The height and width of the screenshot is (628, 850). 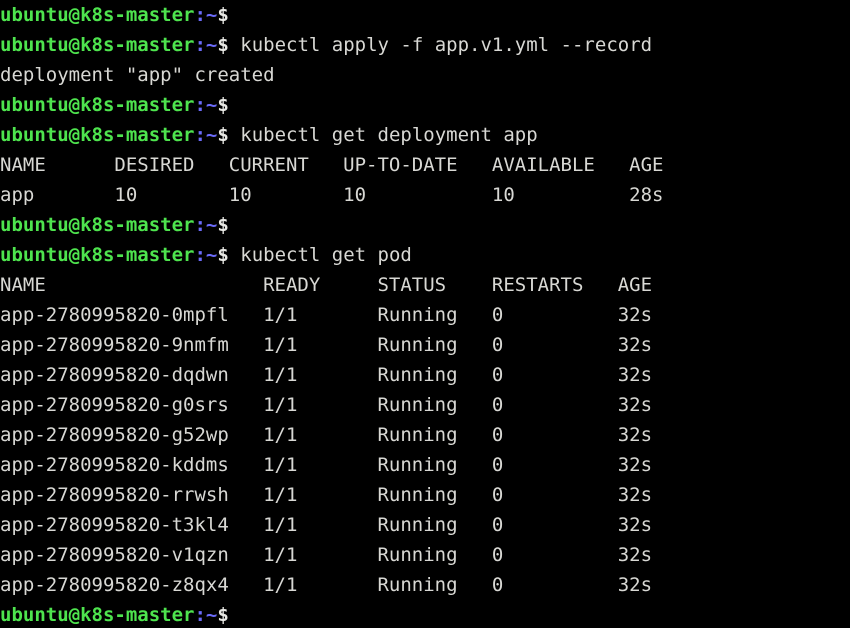 I want to click on table-row: app-2780995820-g52wp 1/1 Running 0 32s, so click(x=326, y=435).